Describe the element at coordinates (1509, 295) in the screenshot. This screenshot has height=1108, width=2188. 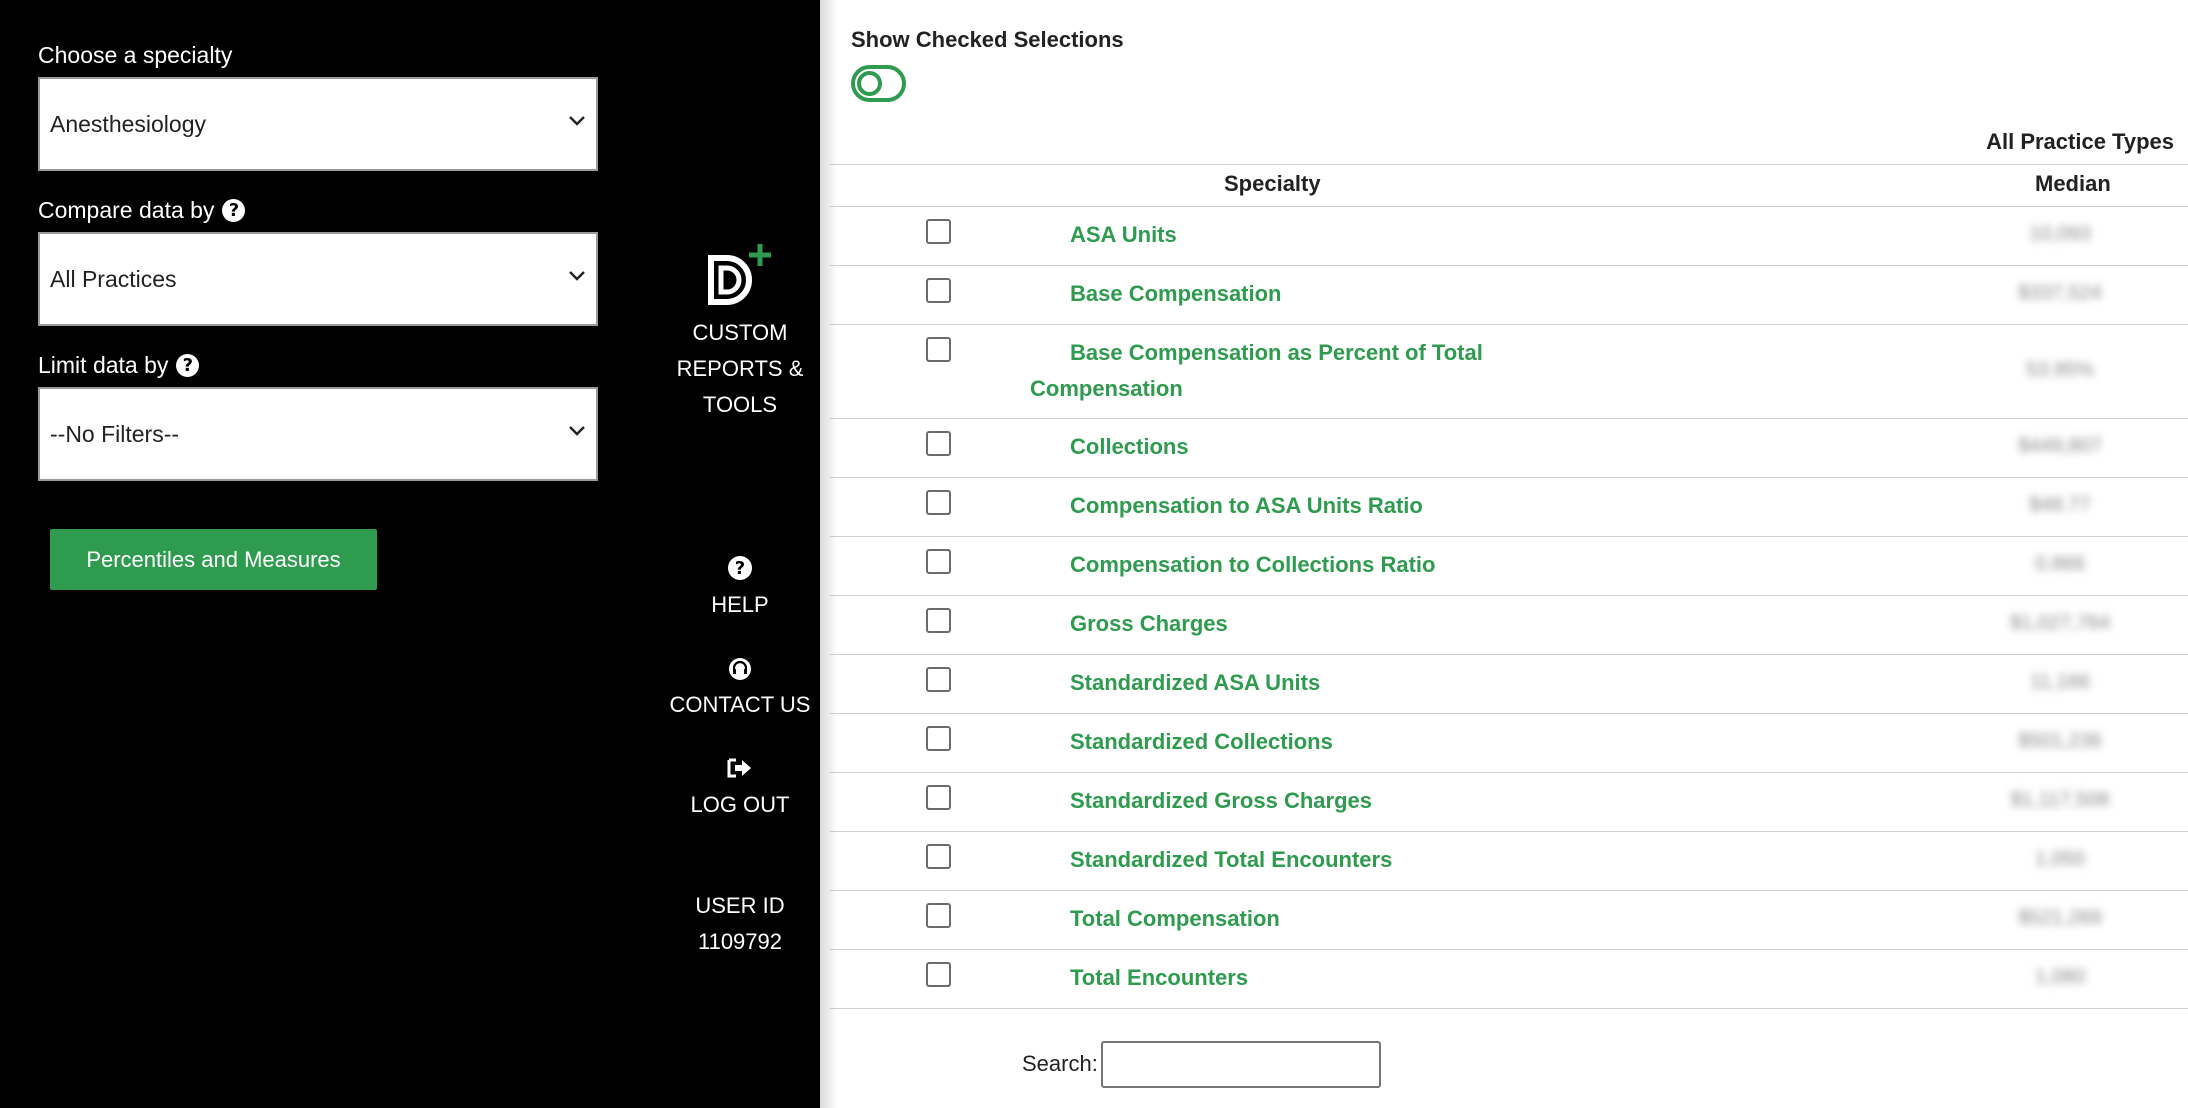
I see `table-row: Base Compensation $337,524` at that location.